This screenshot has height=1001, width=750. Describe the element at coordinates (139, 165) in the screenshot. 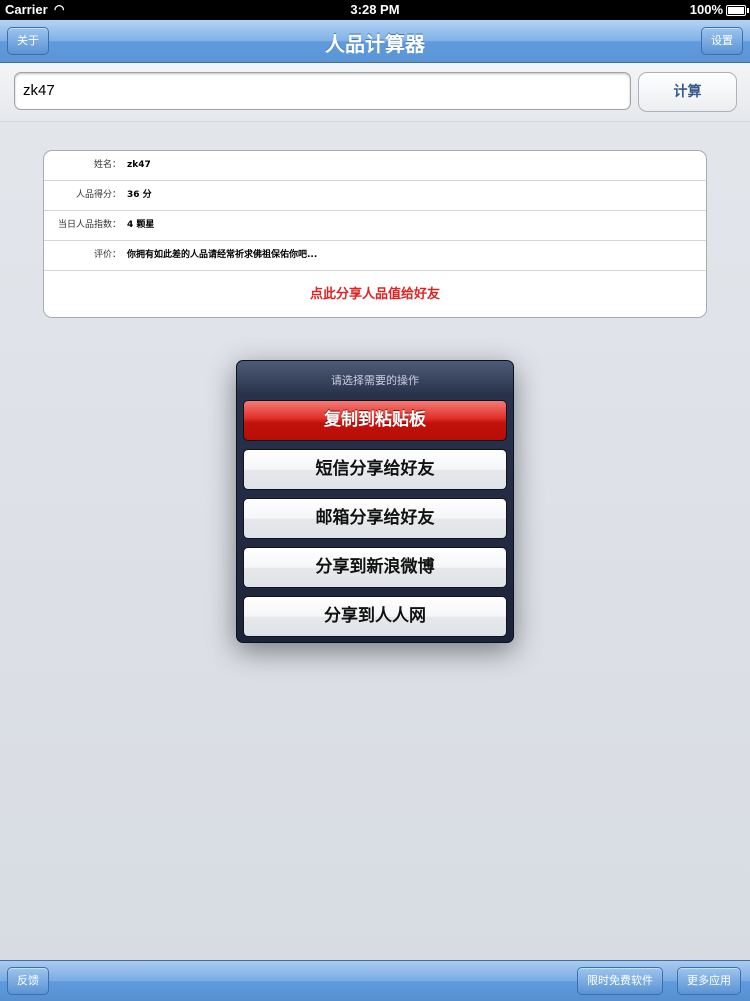

I see `result-value: zk47` at that location.